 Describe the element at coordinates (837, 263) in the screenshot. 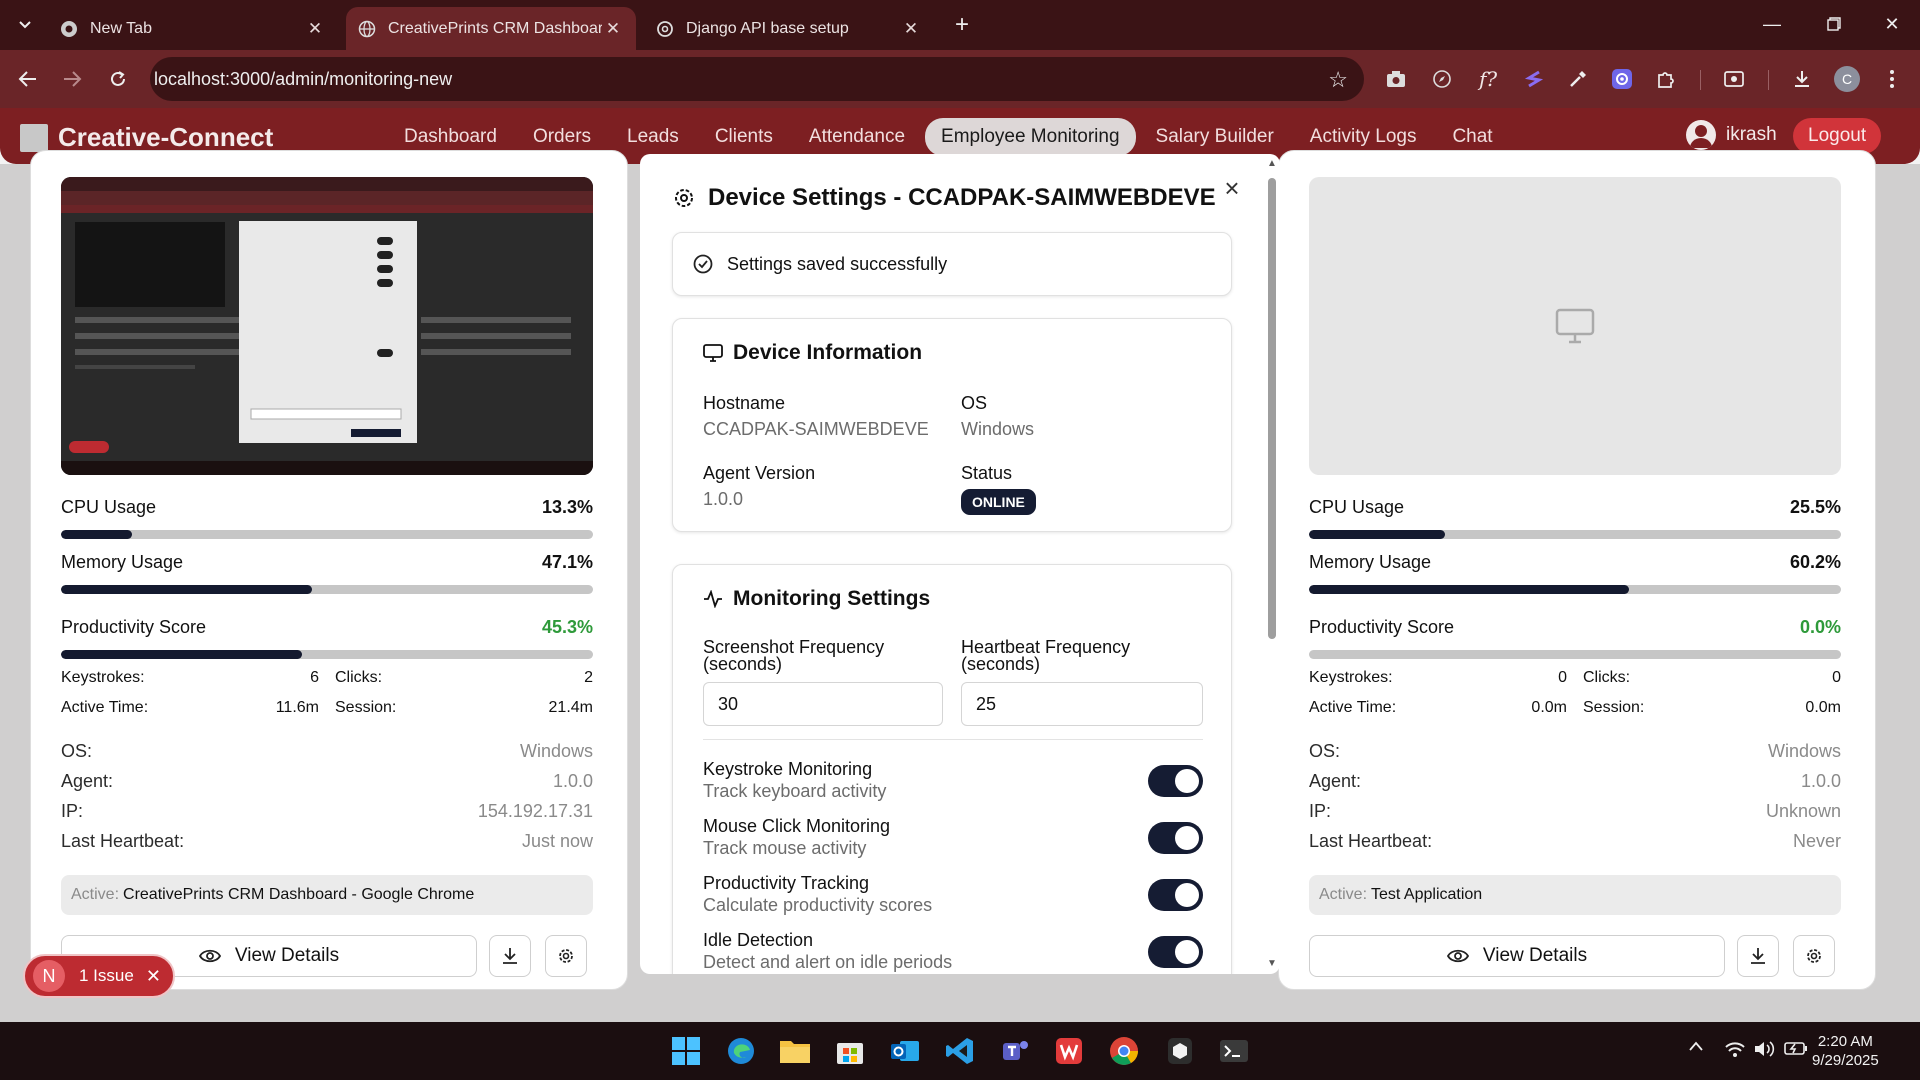

I see `success-text: Settings saved successfully` at that location.